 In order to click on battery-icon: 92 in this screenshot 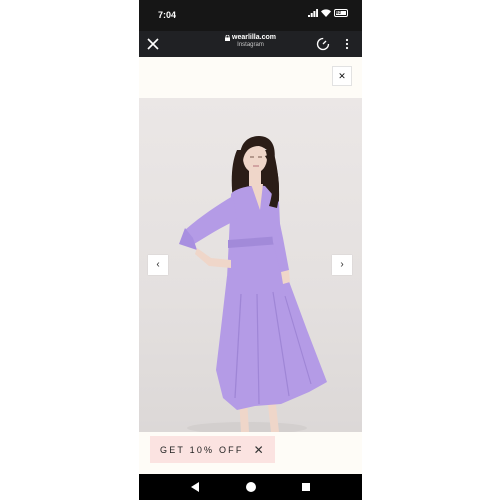, I will do `click(341, 13)`.